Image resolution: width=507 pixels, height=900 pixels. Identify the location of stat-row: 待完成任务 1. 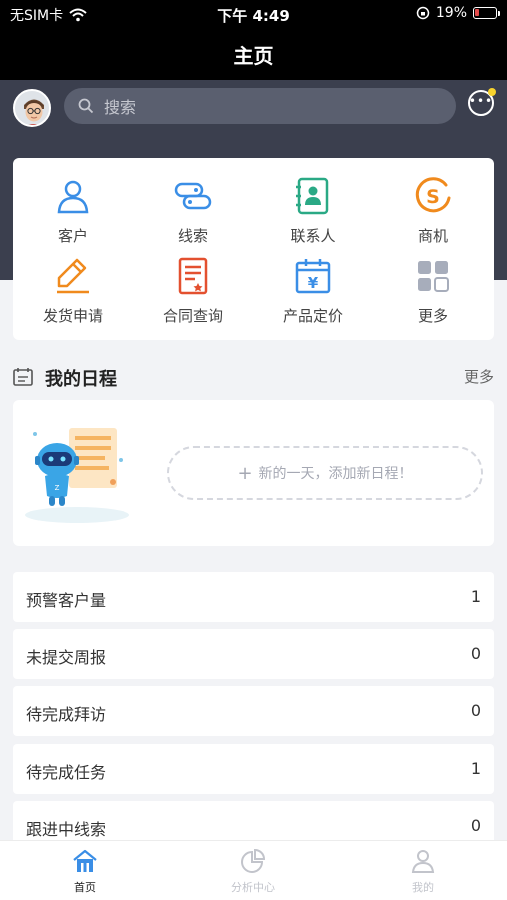
(253, 769).